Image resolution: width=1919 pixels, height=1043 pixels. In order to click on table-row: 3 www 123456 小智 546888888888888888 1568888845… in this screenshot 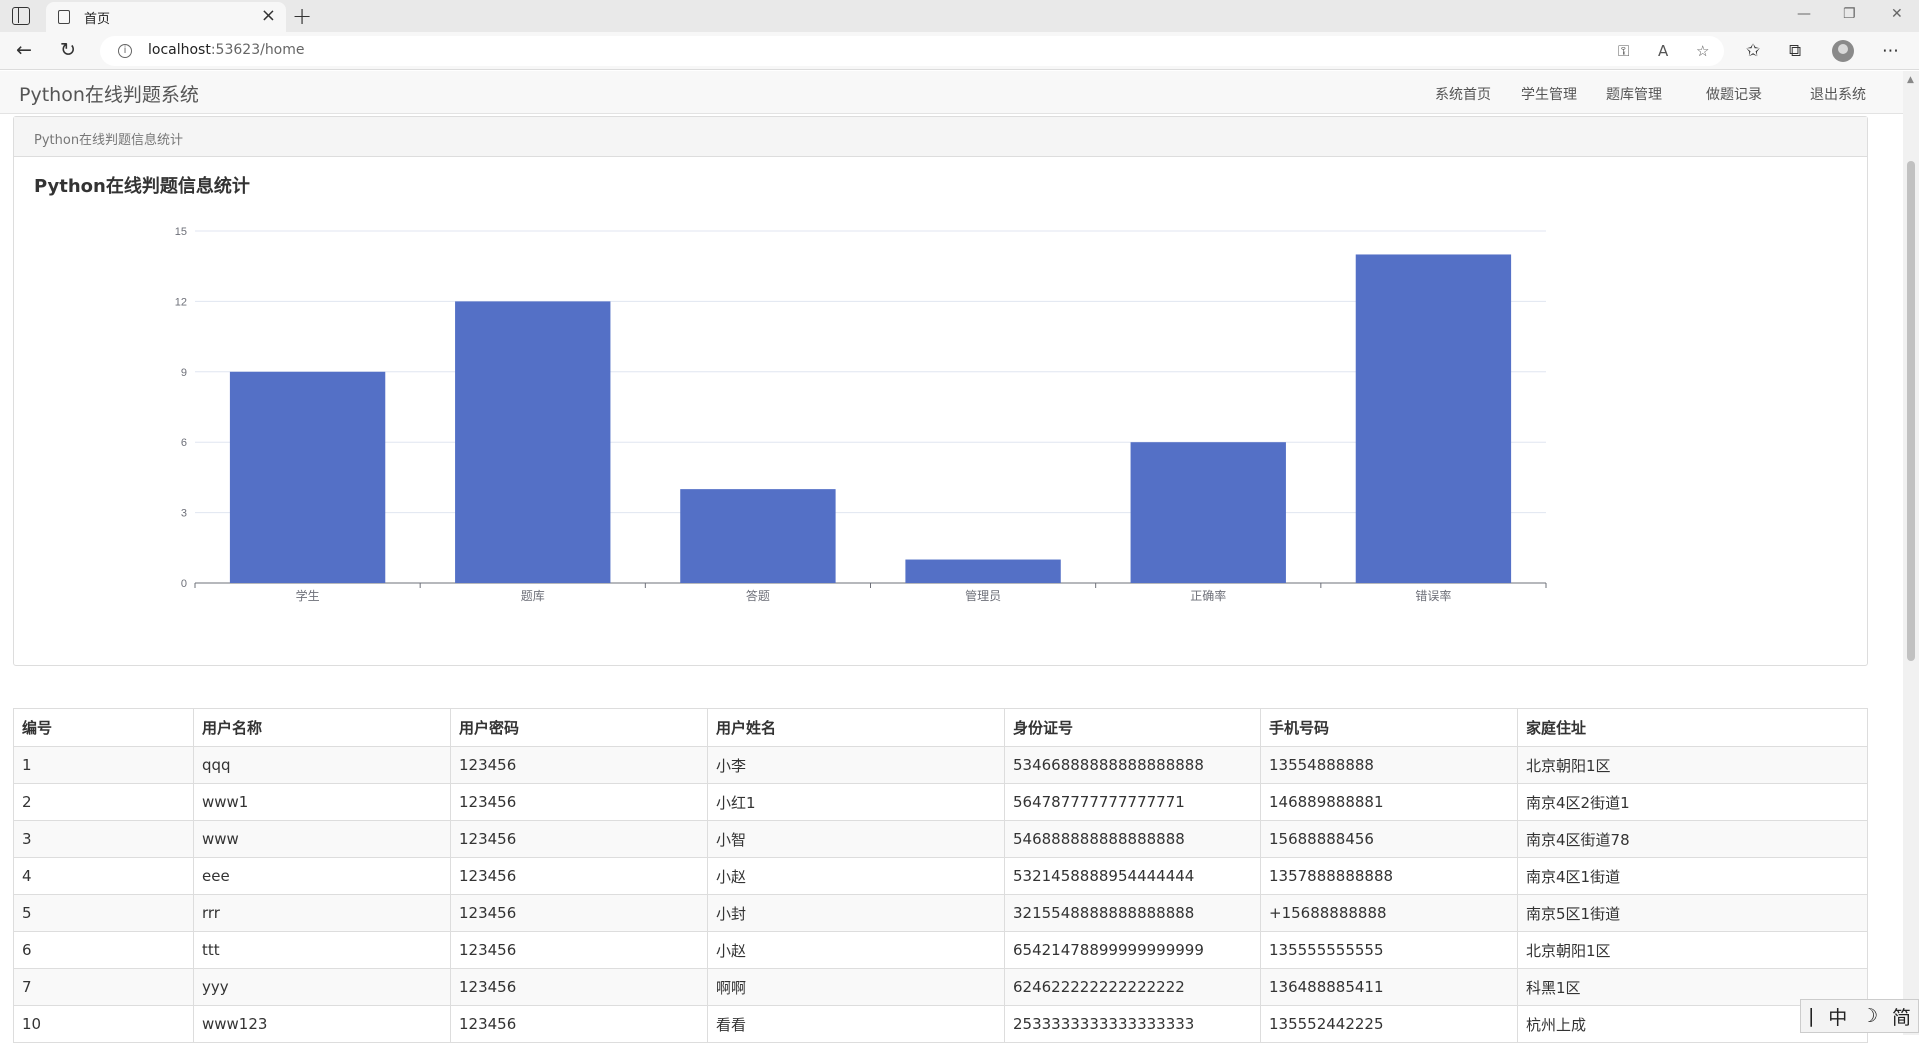, I will do `click(940, 839)`.